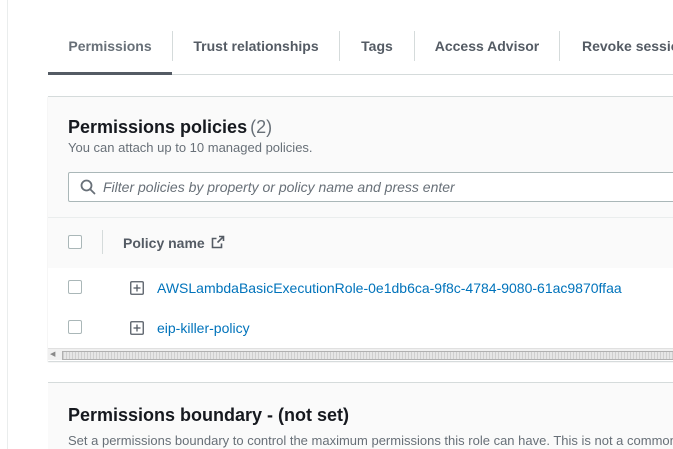 This screenshot has height=449, width=673. Describe the element at coordinates (487, 51) in the screenshot. I see `tab-access-advisor: Access Advisor` at that location.